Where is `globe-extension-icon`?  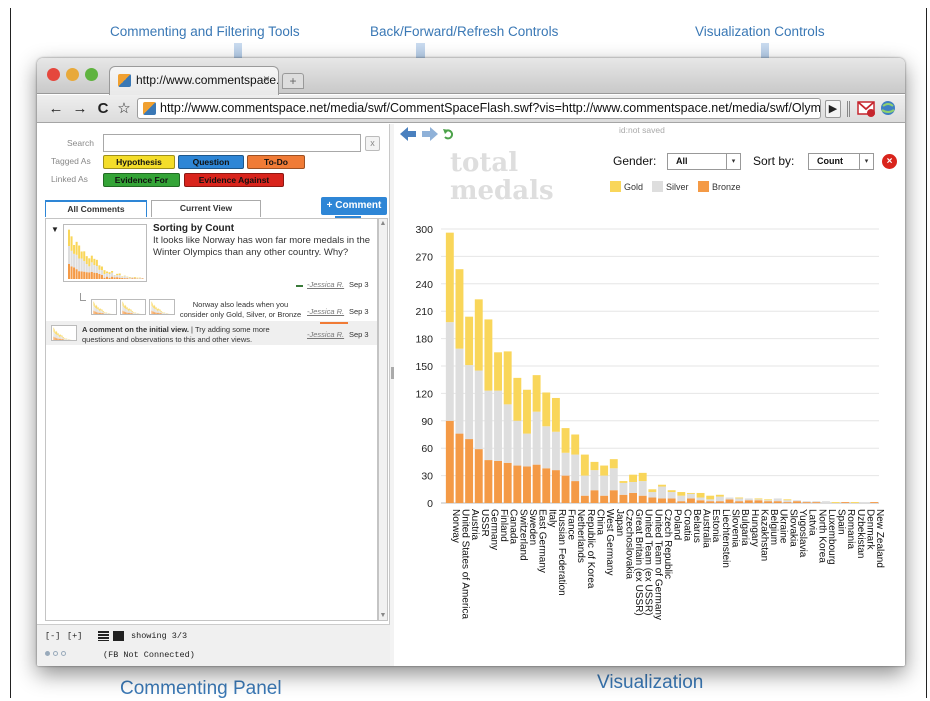 globe-extension-icon is located at coordinates (888, 108).